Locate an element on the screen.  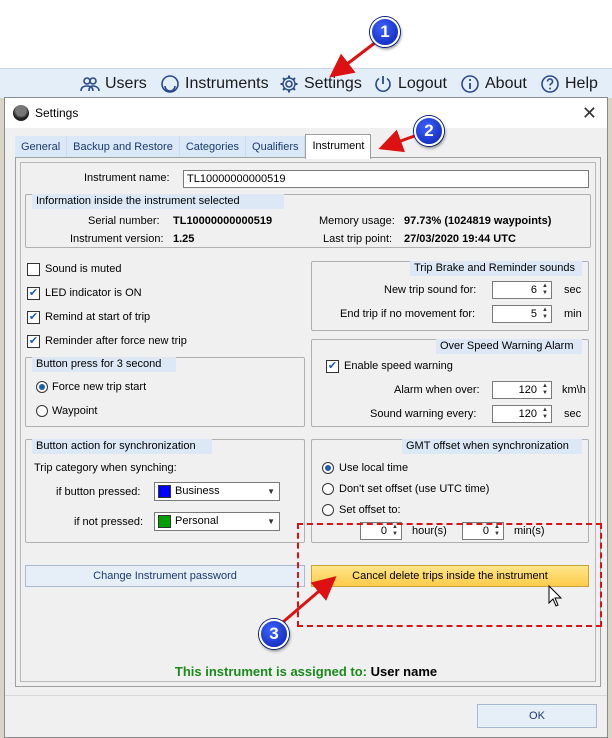
offset-hours-unit: hour(s) is located at coordinates (429, 531).